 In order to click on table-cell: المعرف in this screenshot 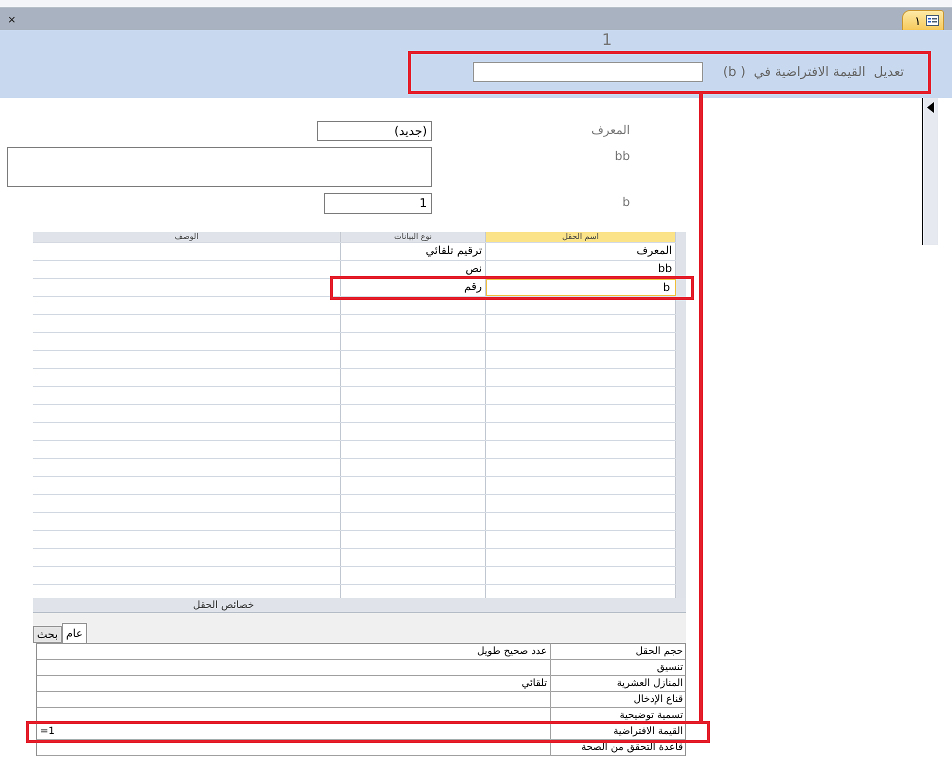, I will do `click(581, 251)`.